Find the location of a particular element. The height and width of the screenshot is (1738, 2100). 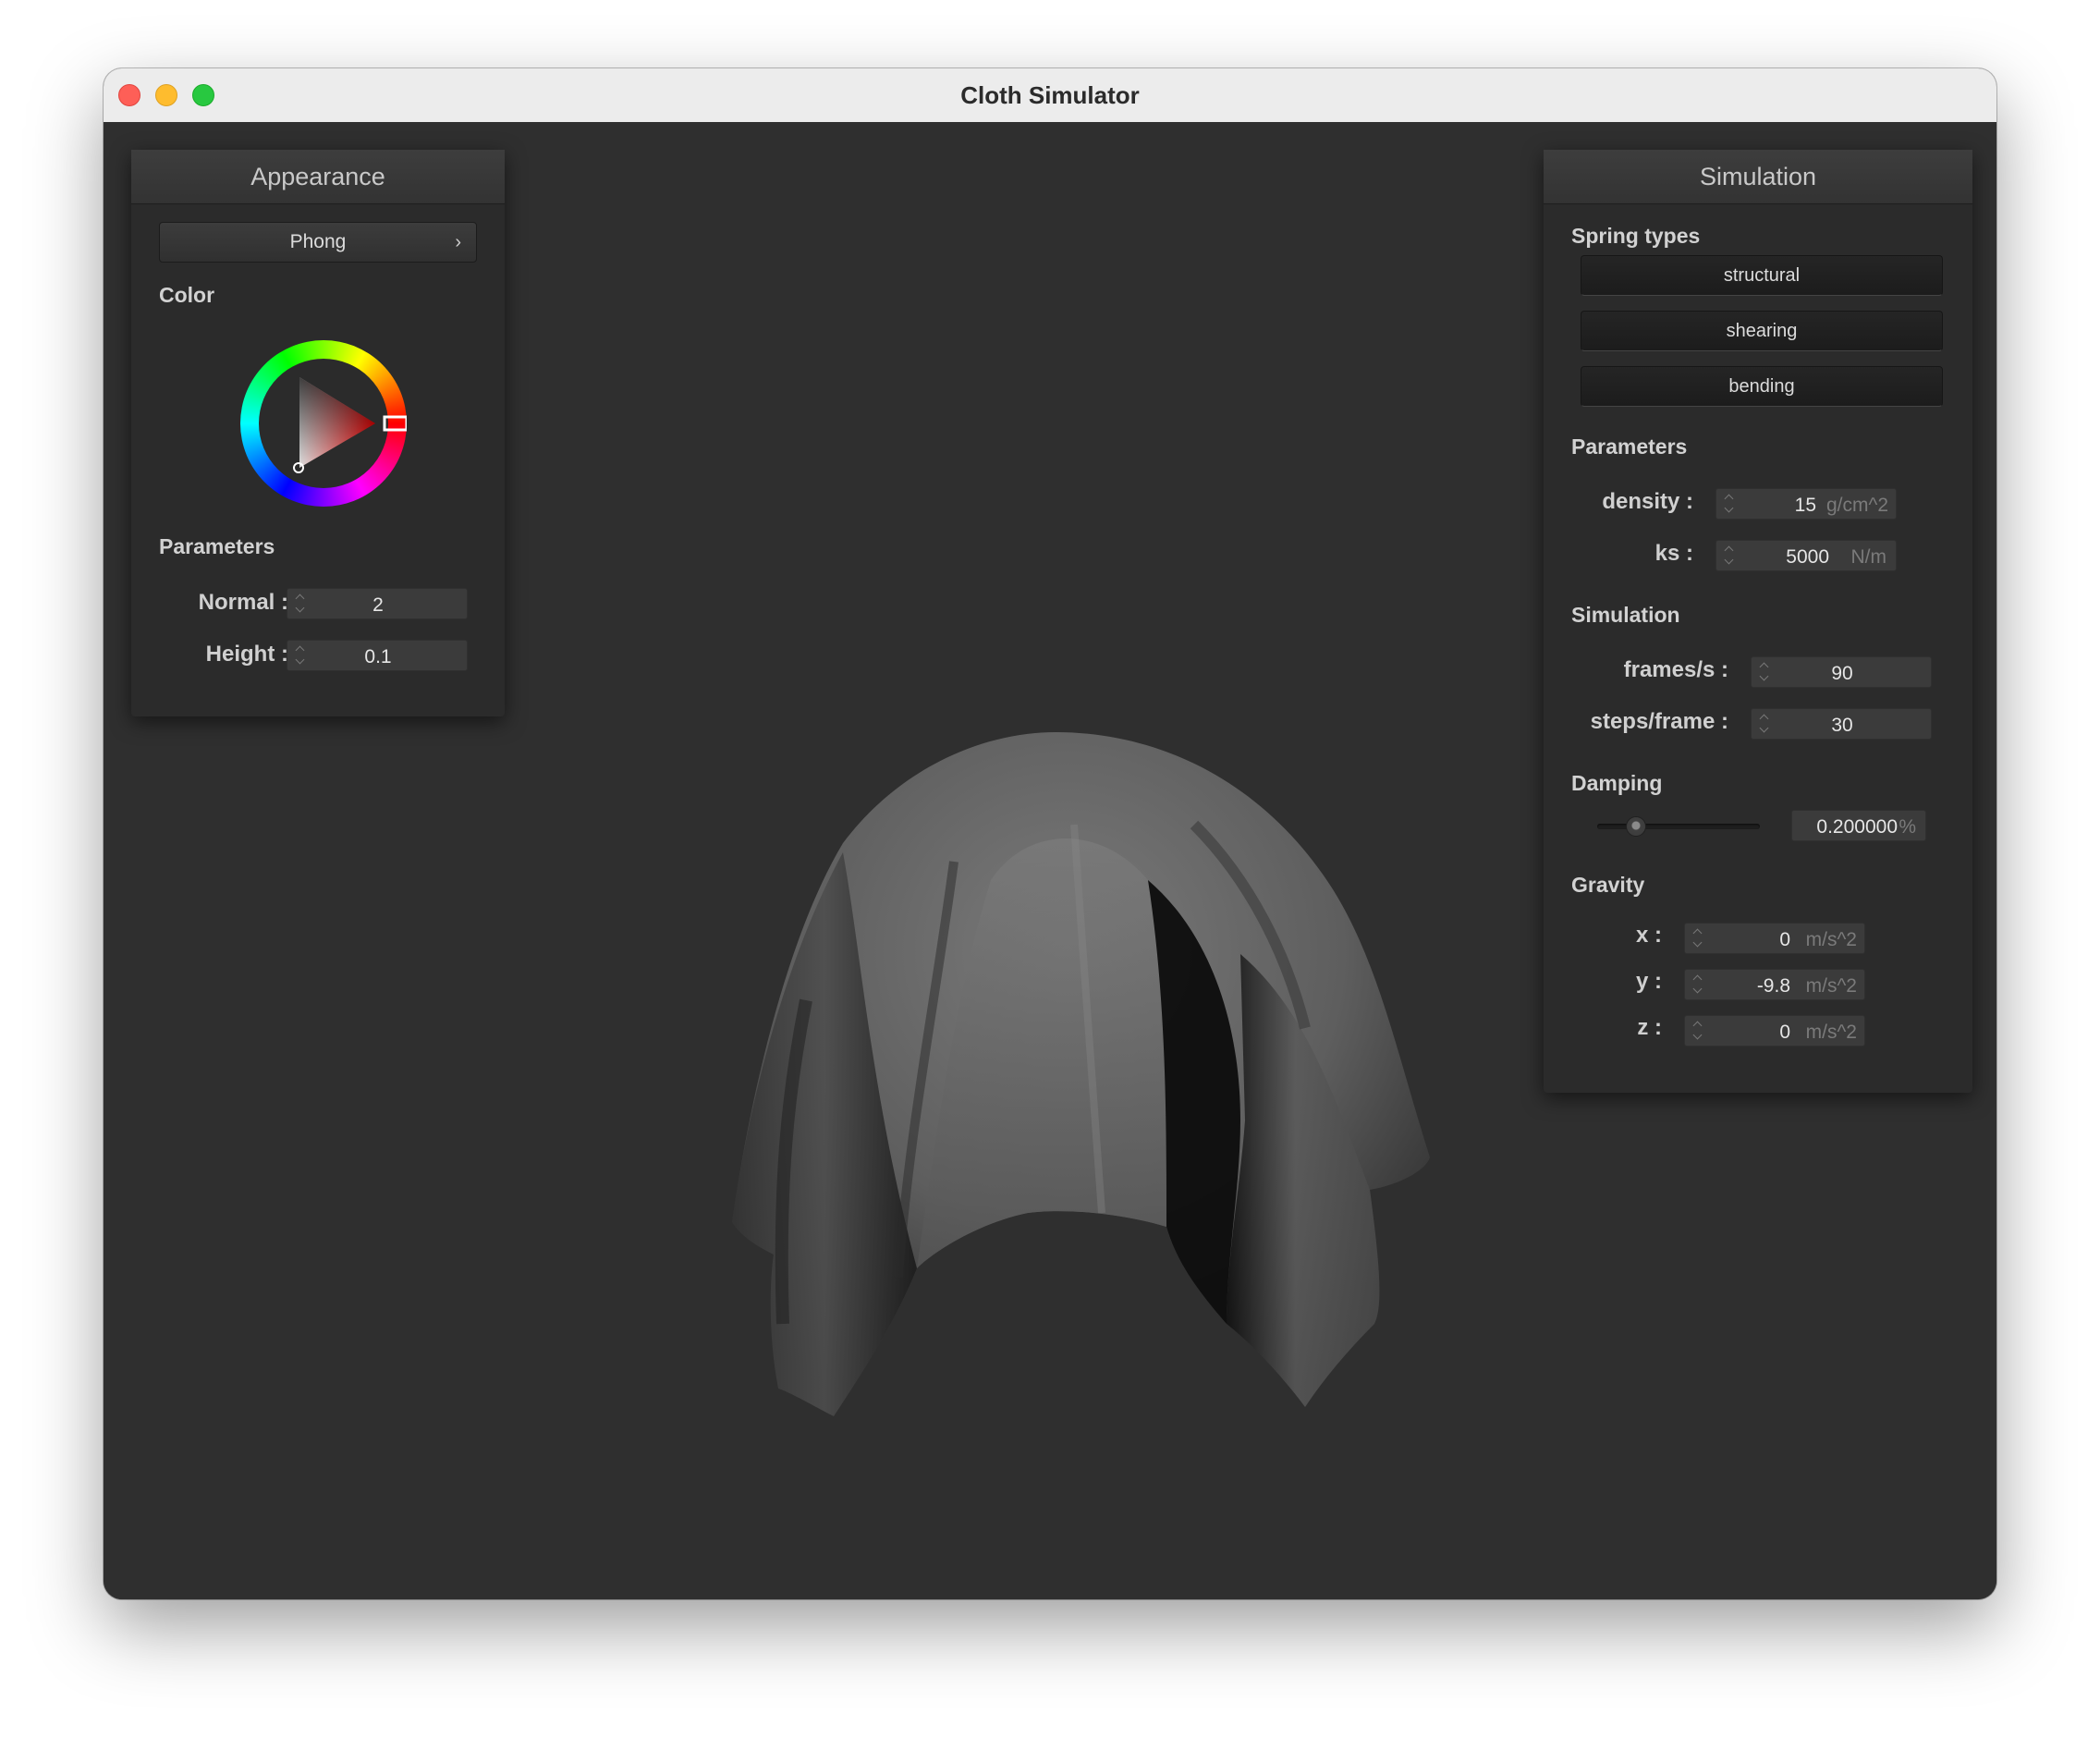

appearance-panel-header: Appearance is located at coordinates (318, 177).